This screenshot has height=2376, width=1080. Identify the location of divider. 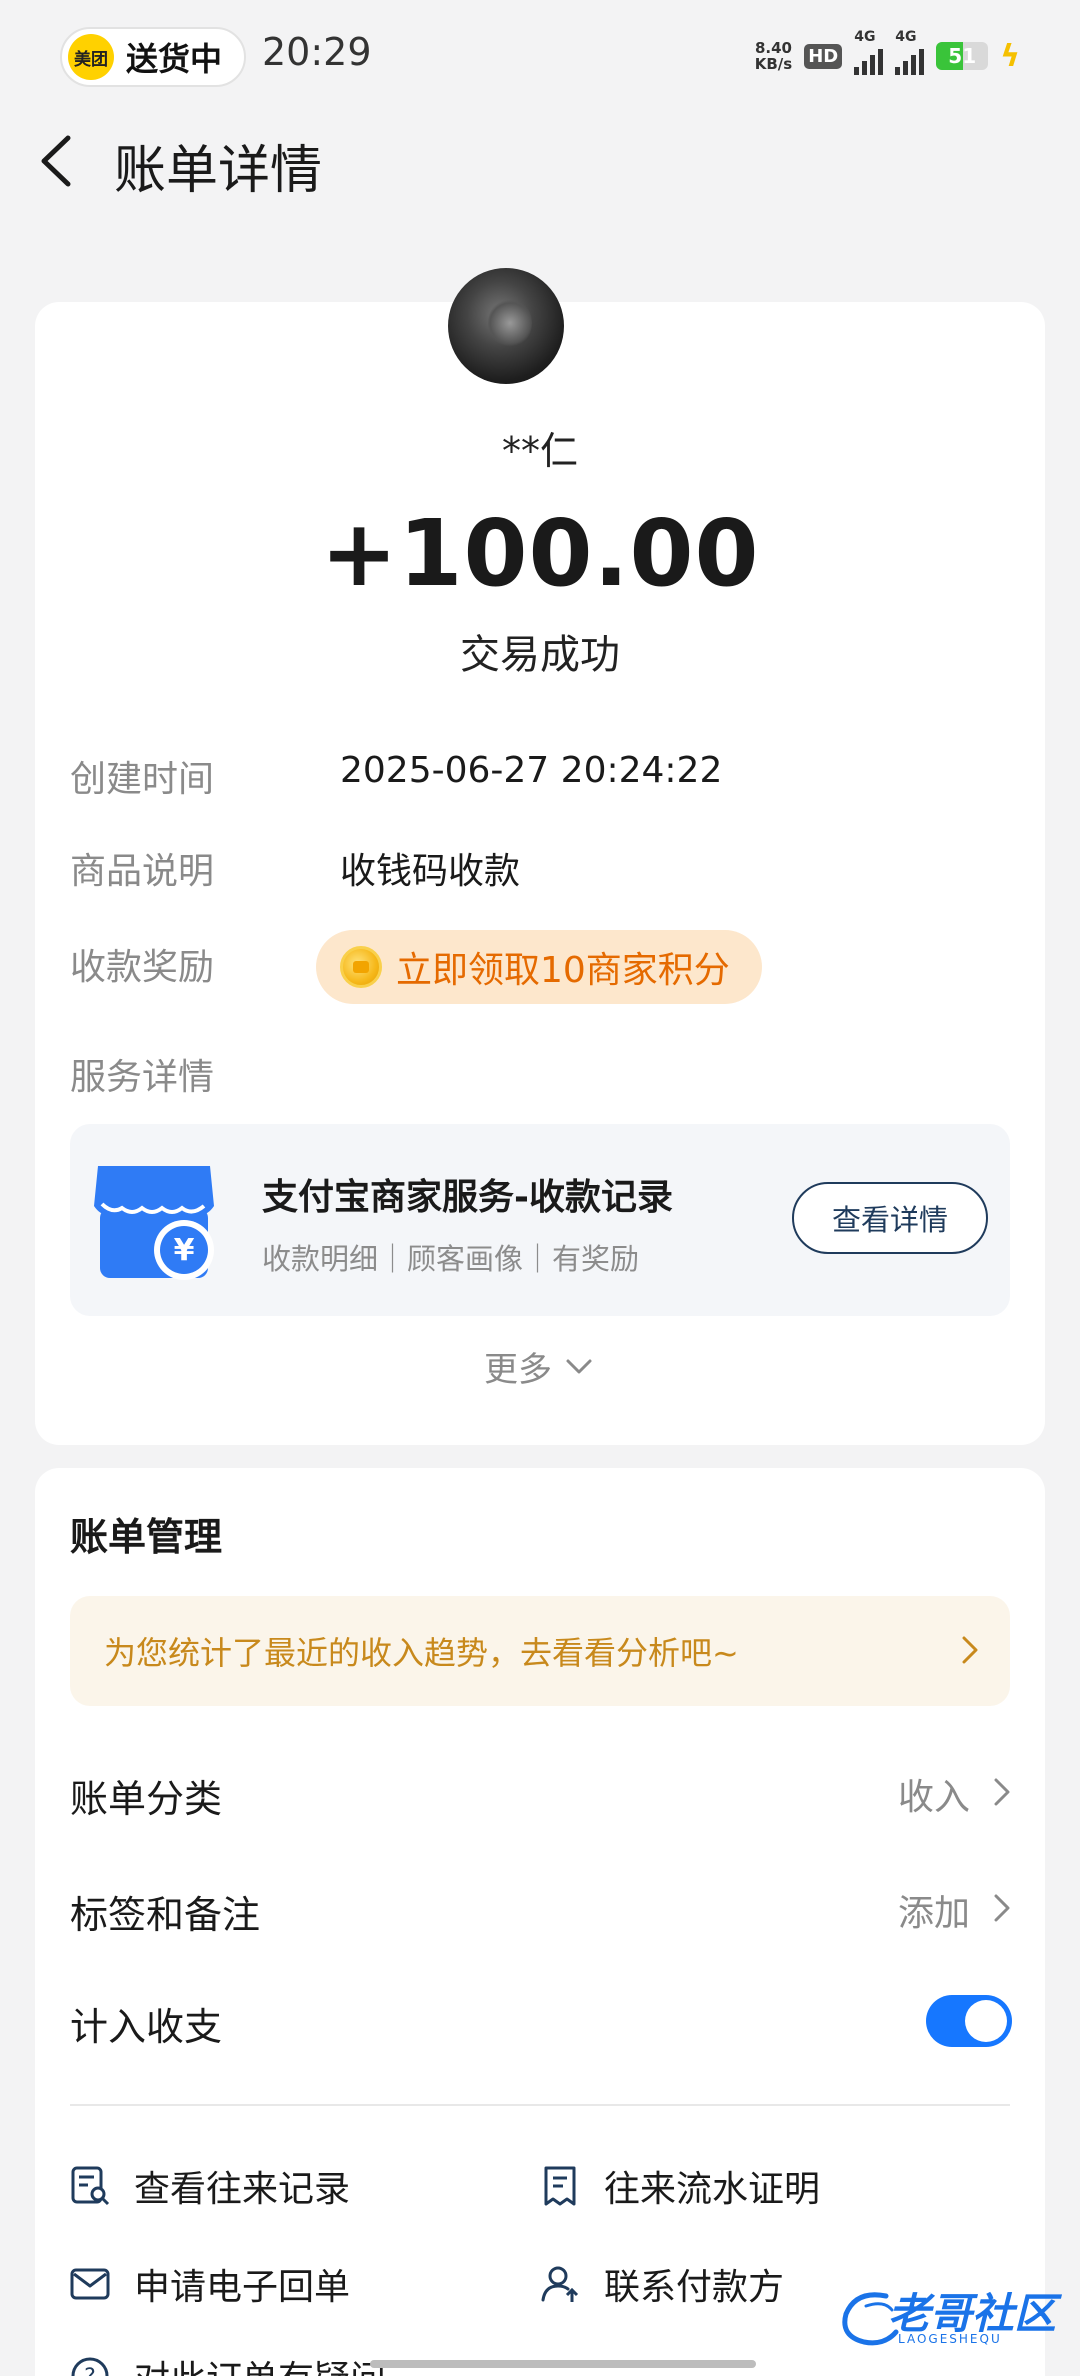
(540, 2105).